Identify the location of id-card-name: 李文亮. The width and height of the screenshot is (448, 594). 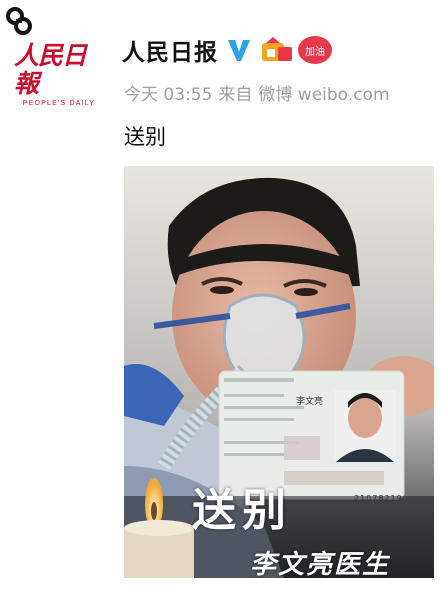
(310, 402).